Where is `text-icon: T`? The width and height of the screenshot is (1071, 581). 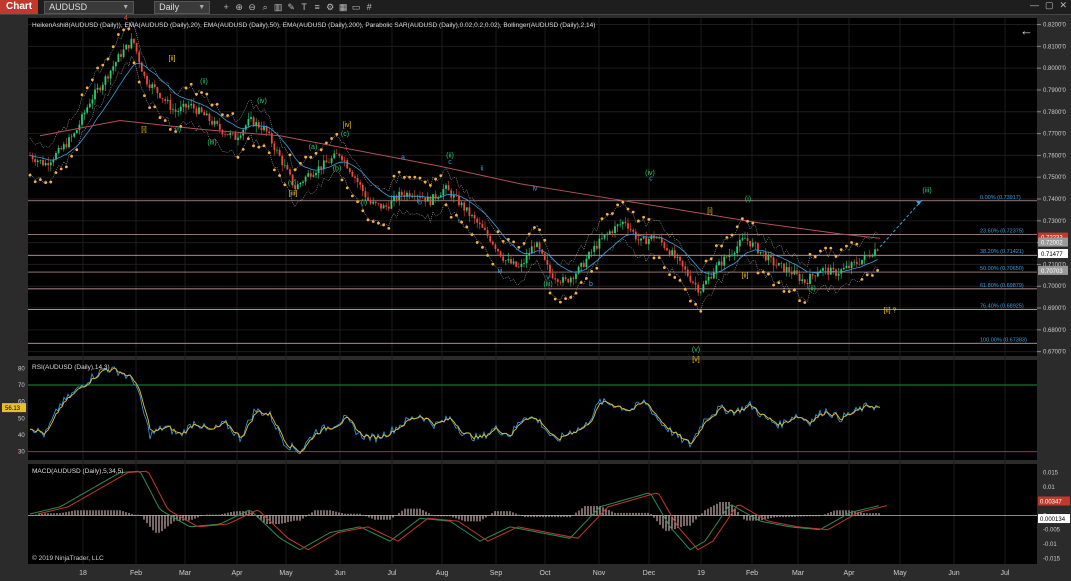 text-icon: T is located at coordinates (304, 7).